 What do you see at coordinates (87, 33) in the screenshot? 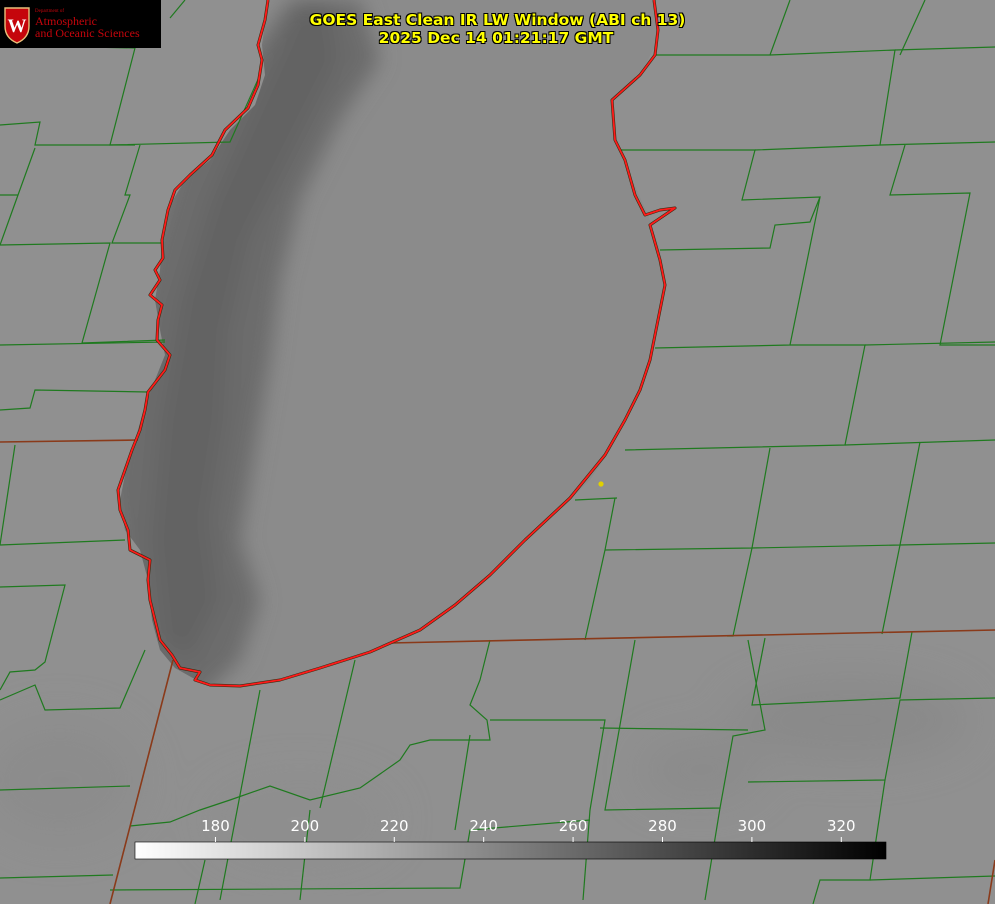
I see `logo-line2: and Oceanic Sciences` at bounding box center [87, 33].